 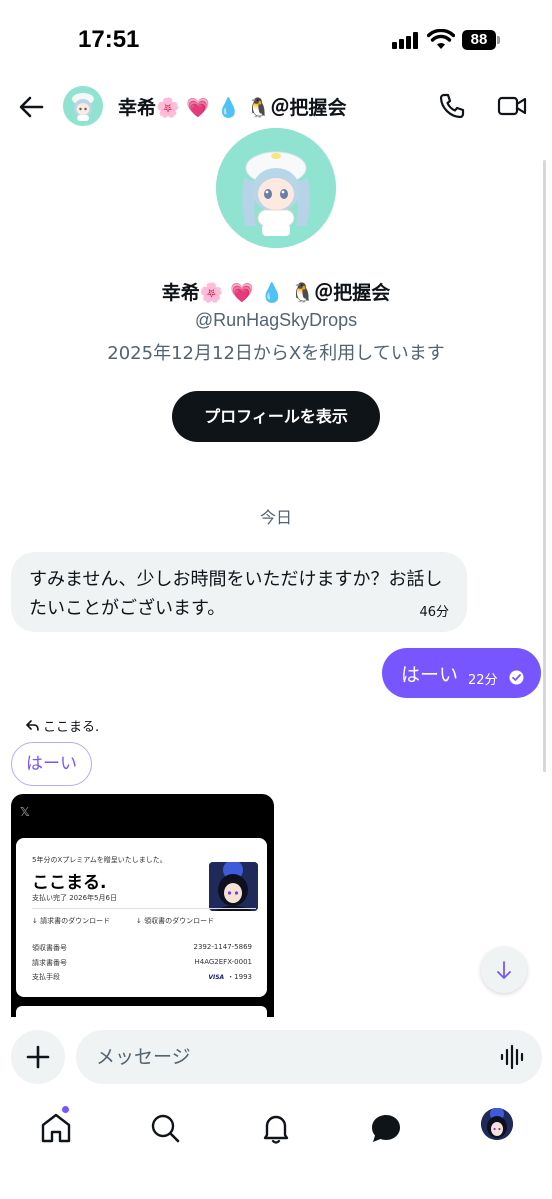 What do you see at coordinates (233, 886) in the screenshot?
I see `receipt-avatar-art` at bounding box center [233, 886].